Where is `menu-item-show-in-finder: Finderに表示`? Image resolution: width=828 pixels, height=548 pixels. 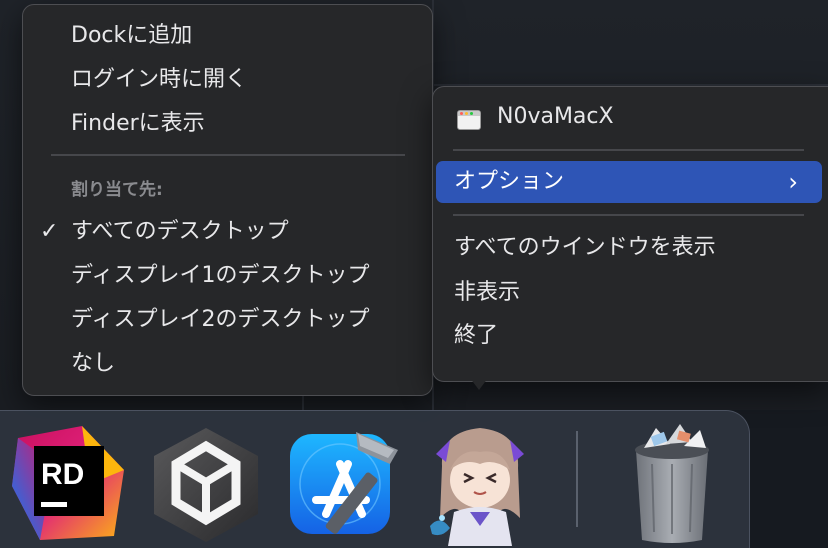
menu-item-show-in-finder: Finderに表示 is located at coordinates (227, 124).